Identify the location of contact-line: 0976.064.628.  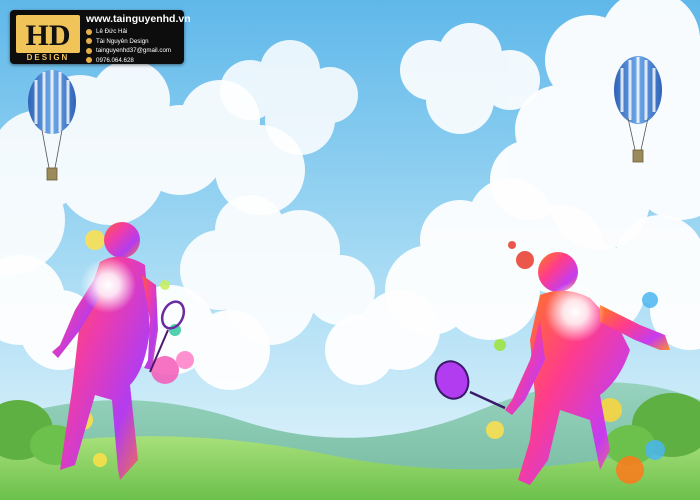
(128, 61).